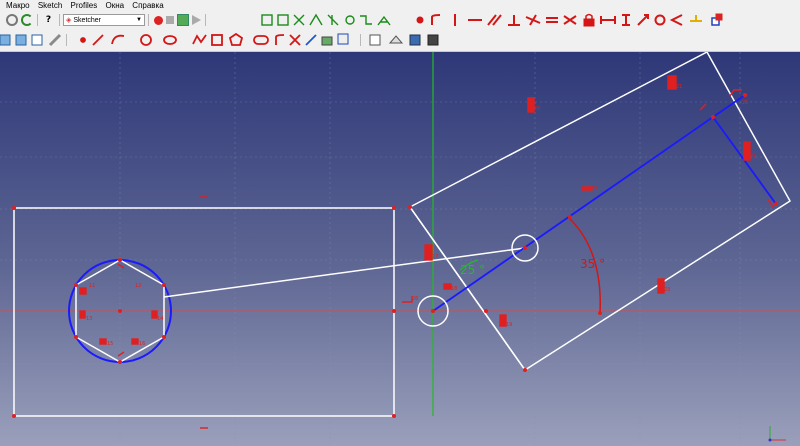 This screenshot has height=446, width=800. What do you see at coordinates (589, 22) in the screenshot?
I see `lock-icon` at bounding box center [589, 22].